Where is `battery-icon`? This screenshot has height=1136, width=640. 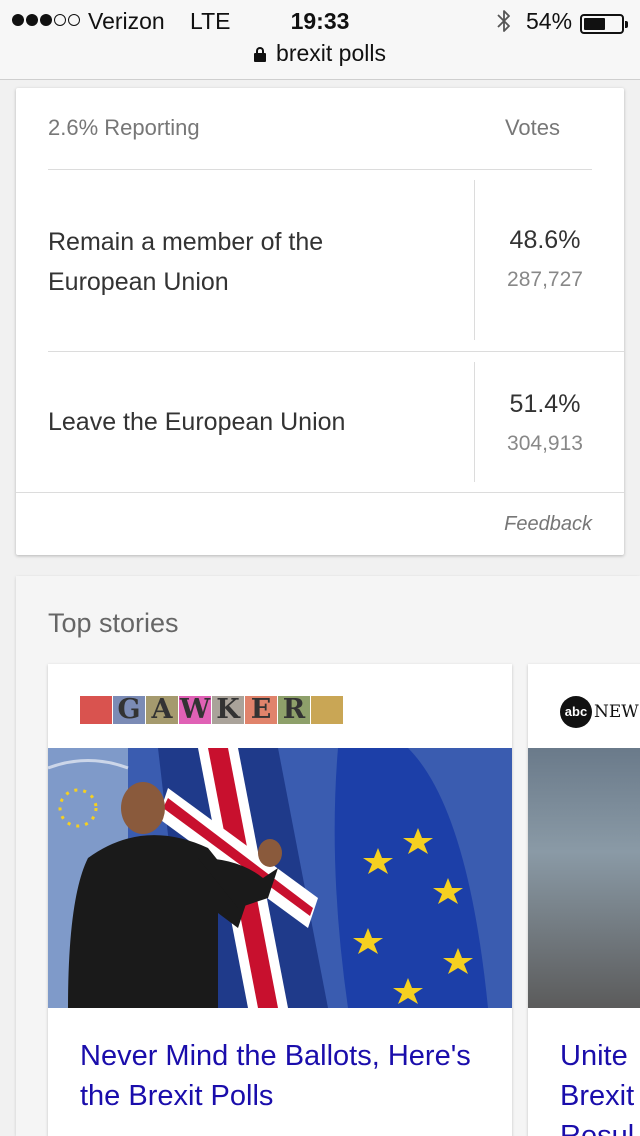 battery-icon is located at coordinates (604, 24).